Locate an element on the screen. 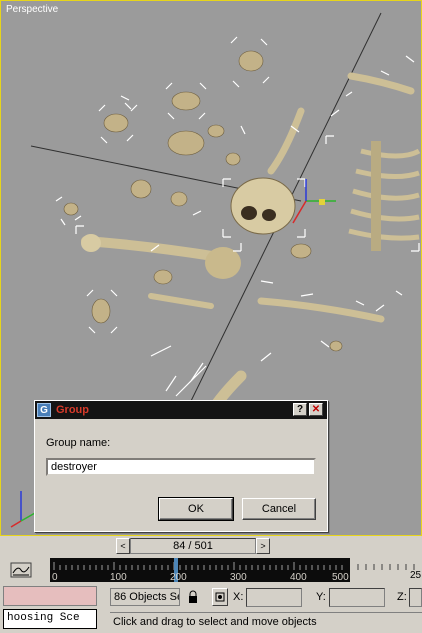 The height and width of the screenshot is (633, 422). time-slider: < 84 / 501 > is located at coordinates (193, 546).